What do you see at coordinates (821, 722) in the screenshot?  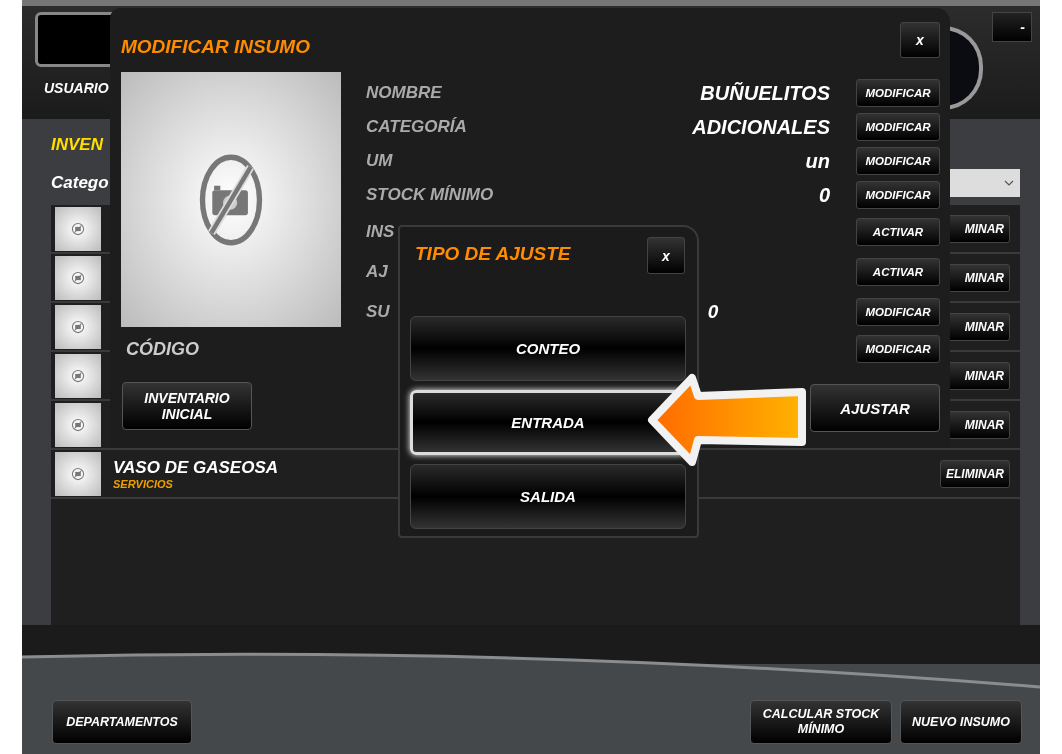 I see `footer-button: CALCULAR STOCK MÍNIMO` at bounding box center [821, 722].